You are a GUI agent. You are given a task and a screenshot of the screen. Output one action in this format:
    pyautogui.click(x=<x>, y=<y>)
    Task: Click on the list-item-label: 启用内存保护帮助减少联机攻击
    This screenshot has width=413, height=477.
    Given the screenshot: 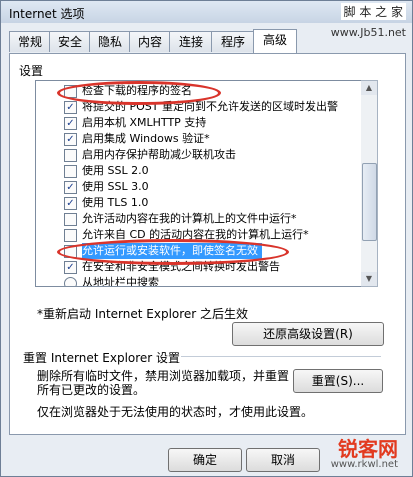 What is the action you would take?
    pyautogui.click(x=159, y=154)
    